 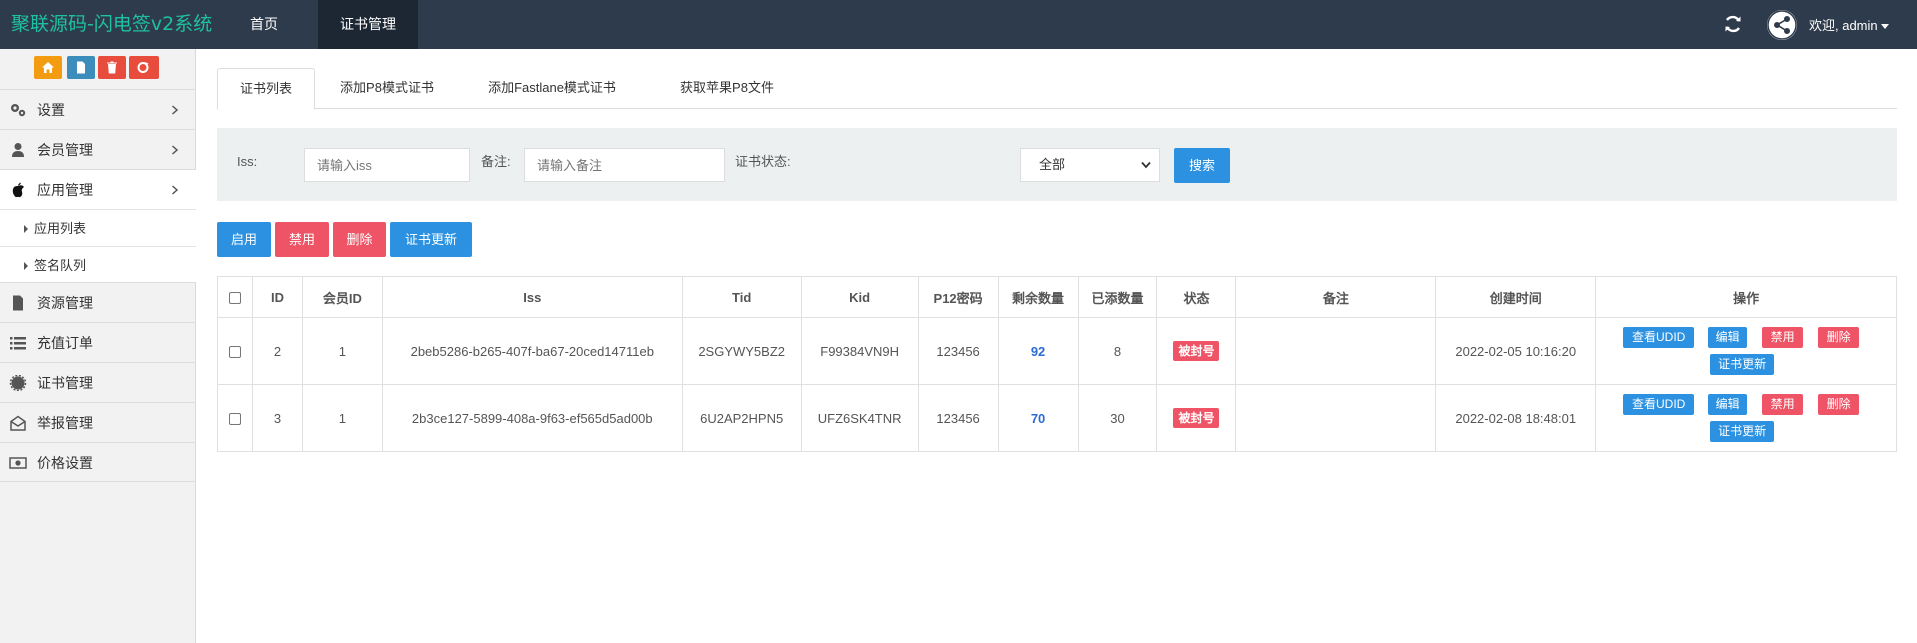 I want to click on disable-button: 禁用, so click(x=302, y=239).